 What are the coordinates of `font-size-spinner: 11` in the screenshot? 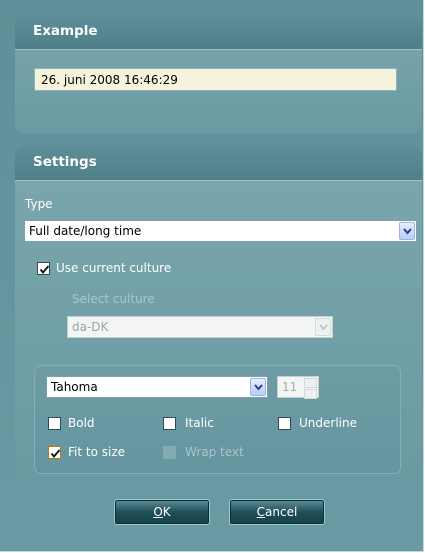 It's located at (298, 387).